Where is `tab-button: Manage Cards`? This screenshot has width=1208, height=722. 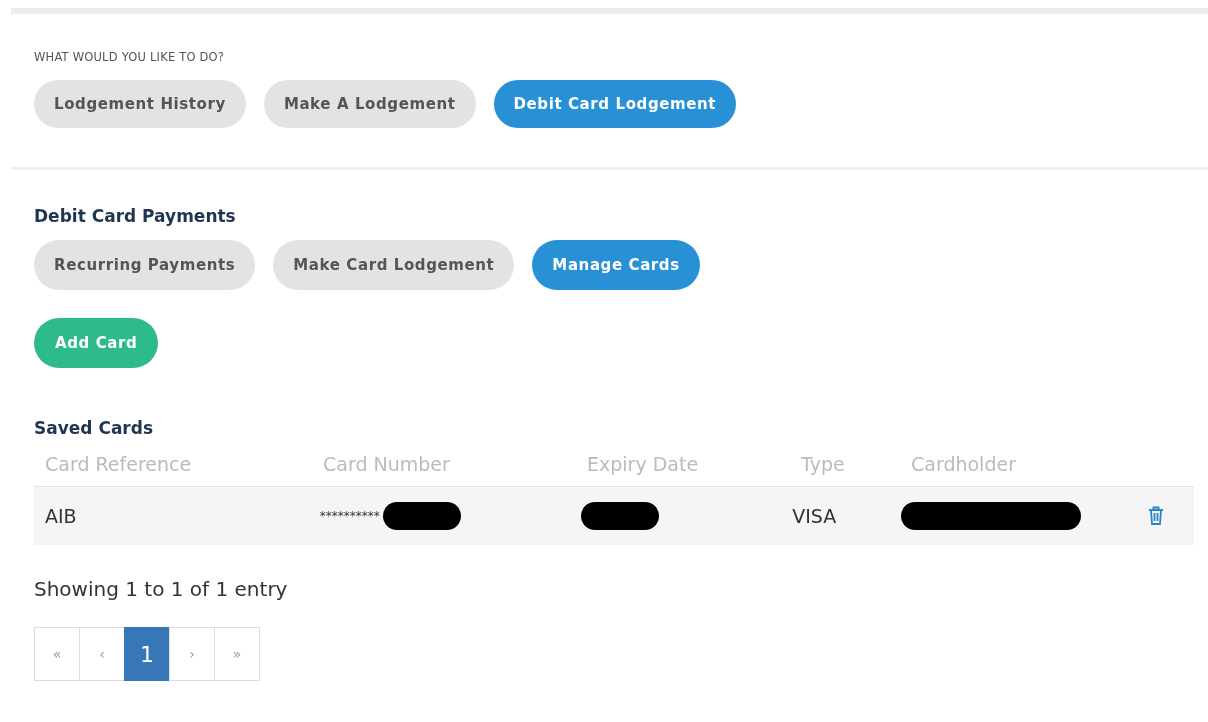 tab-button: Manage Cards is located at coordinates (616, 265).